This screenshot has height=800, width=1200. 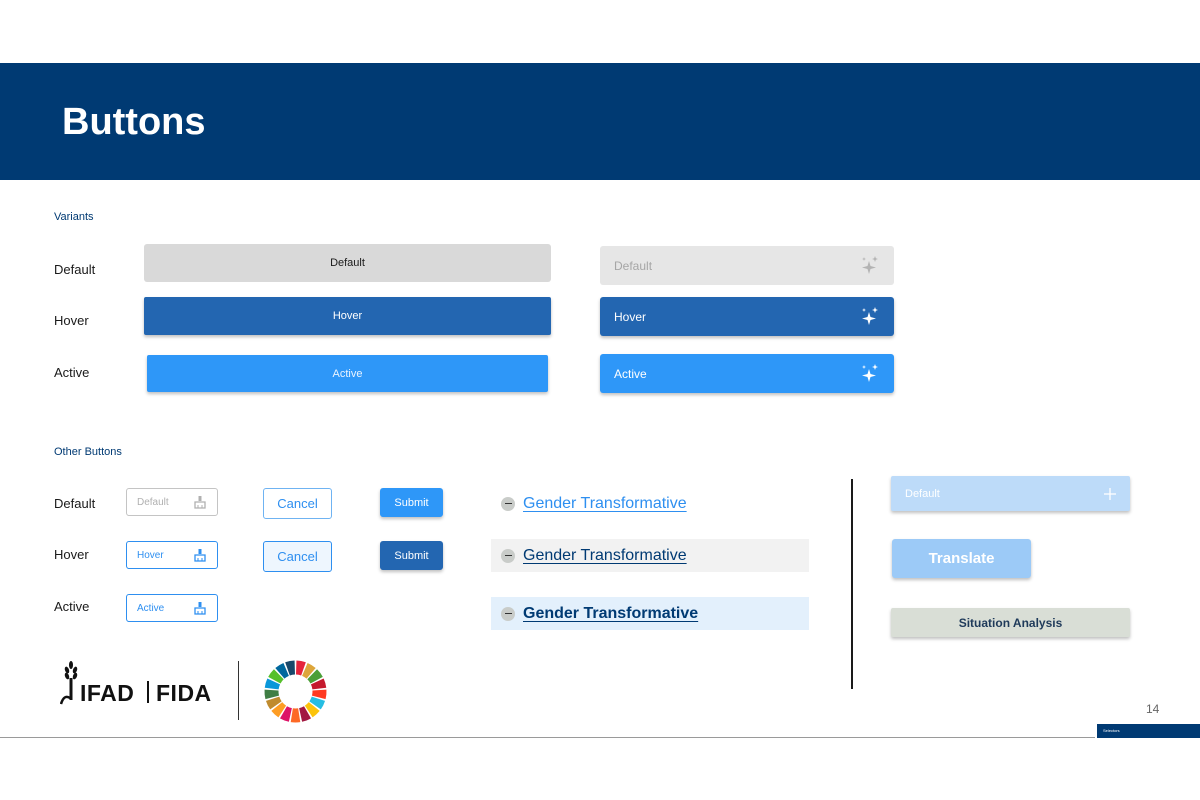 I want to click on wide-button-hover: Hover, so click(x=347, y=316).